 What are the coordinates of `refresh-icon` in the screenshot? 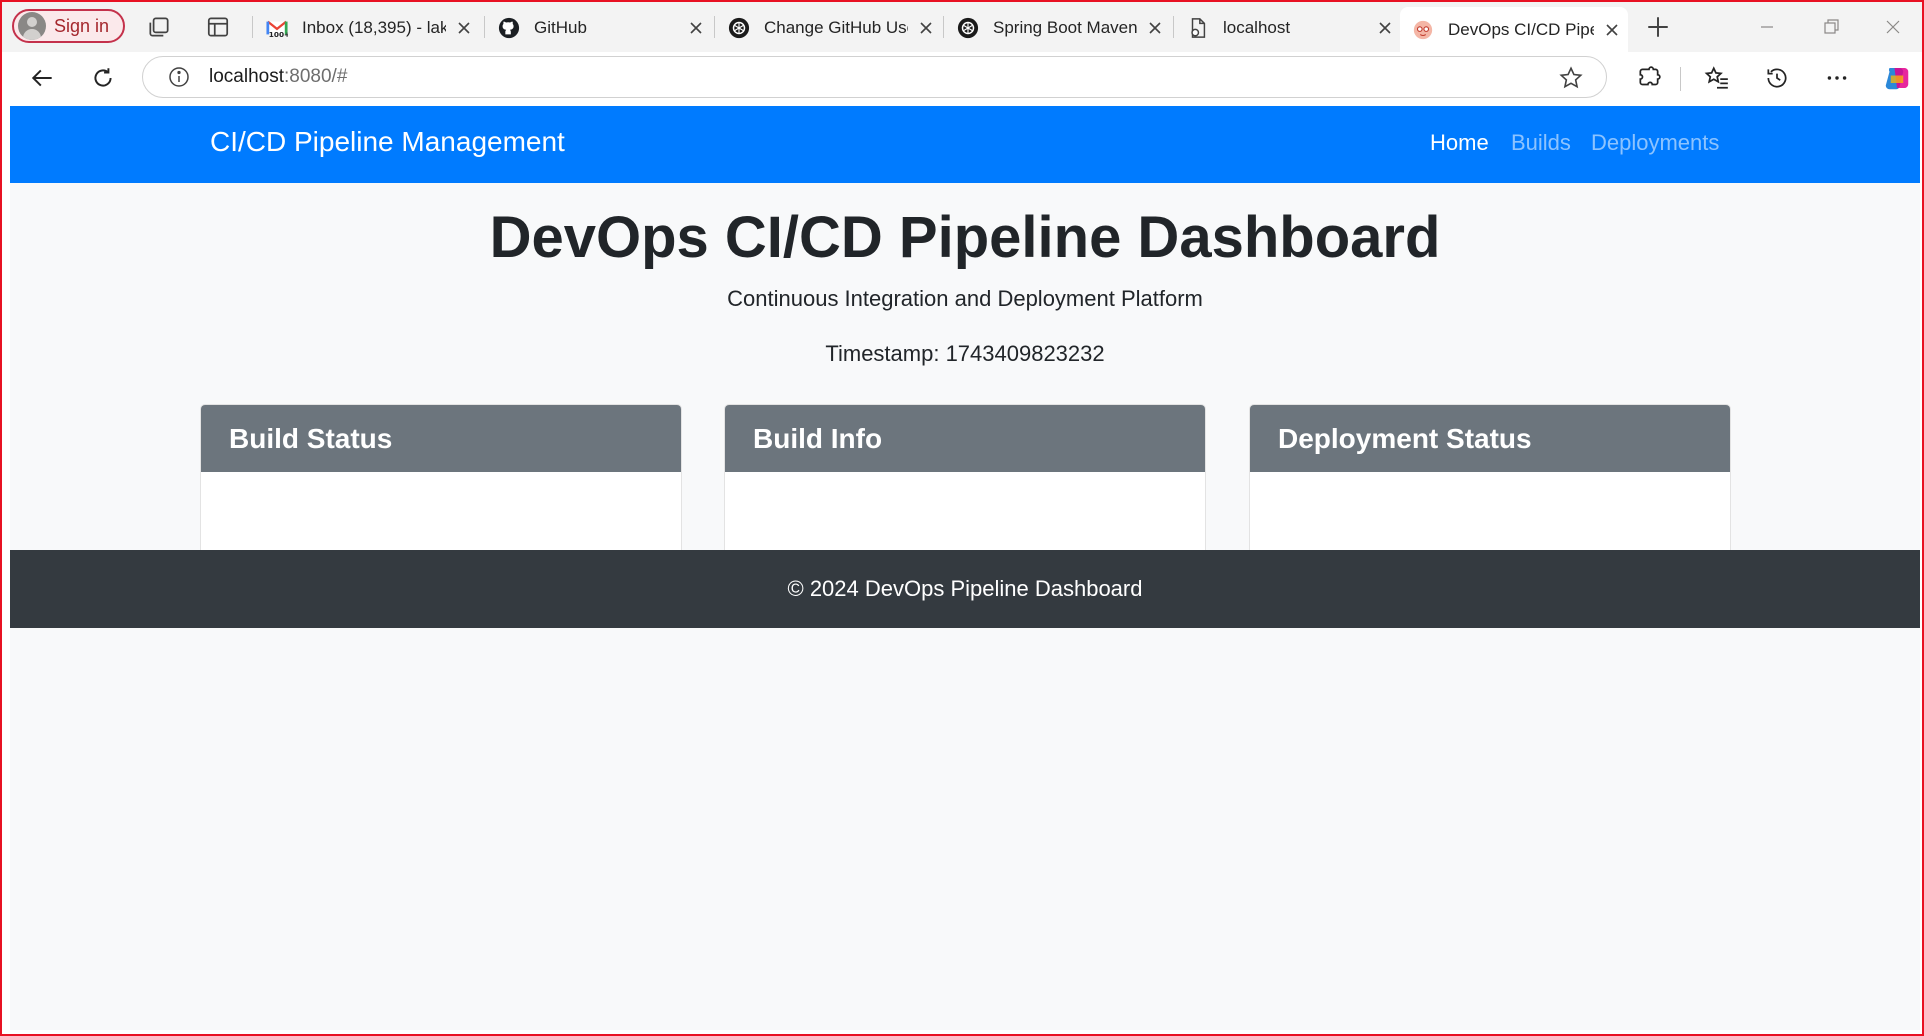 It's located at (103, 78).